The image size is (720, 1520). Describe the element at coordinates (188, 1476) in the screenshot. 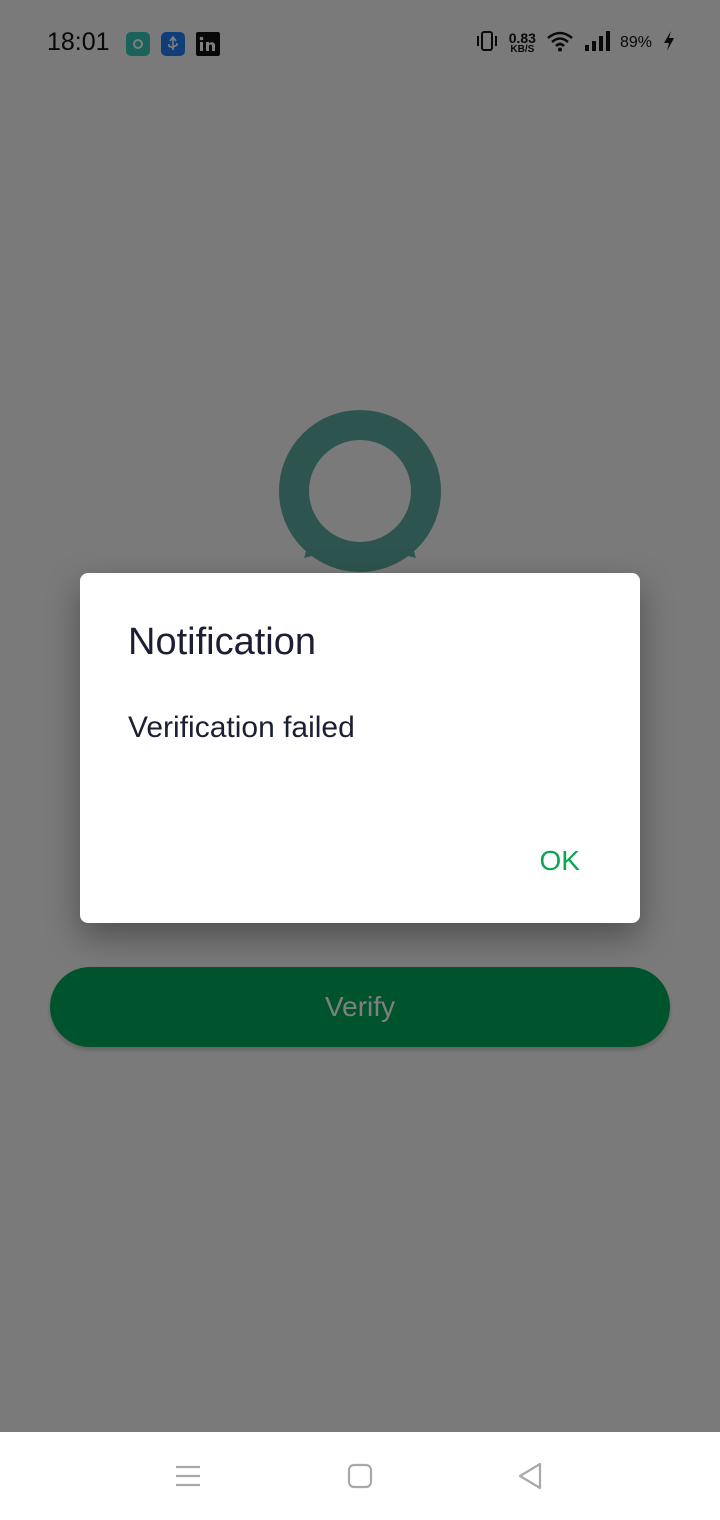

I see `menu-icon` at that location.